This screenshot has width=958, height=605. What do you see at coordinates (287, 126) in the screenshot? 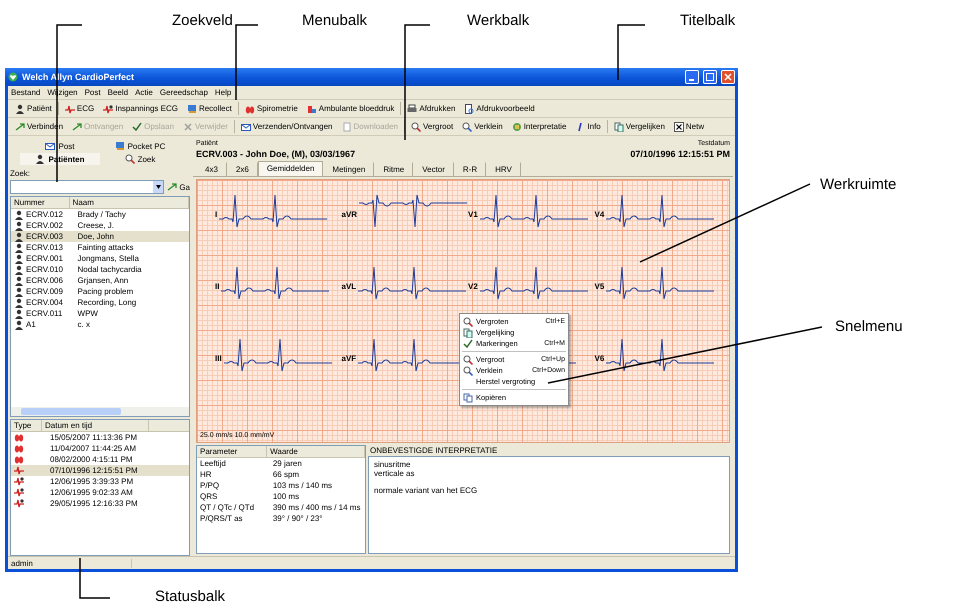
I see `toolbar-button: Verzenden/Ontvangen` at bounding box center [287, 126].